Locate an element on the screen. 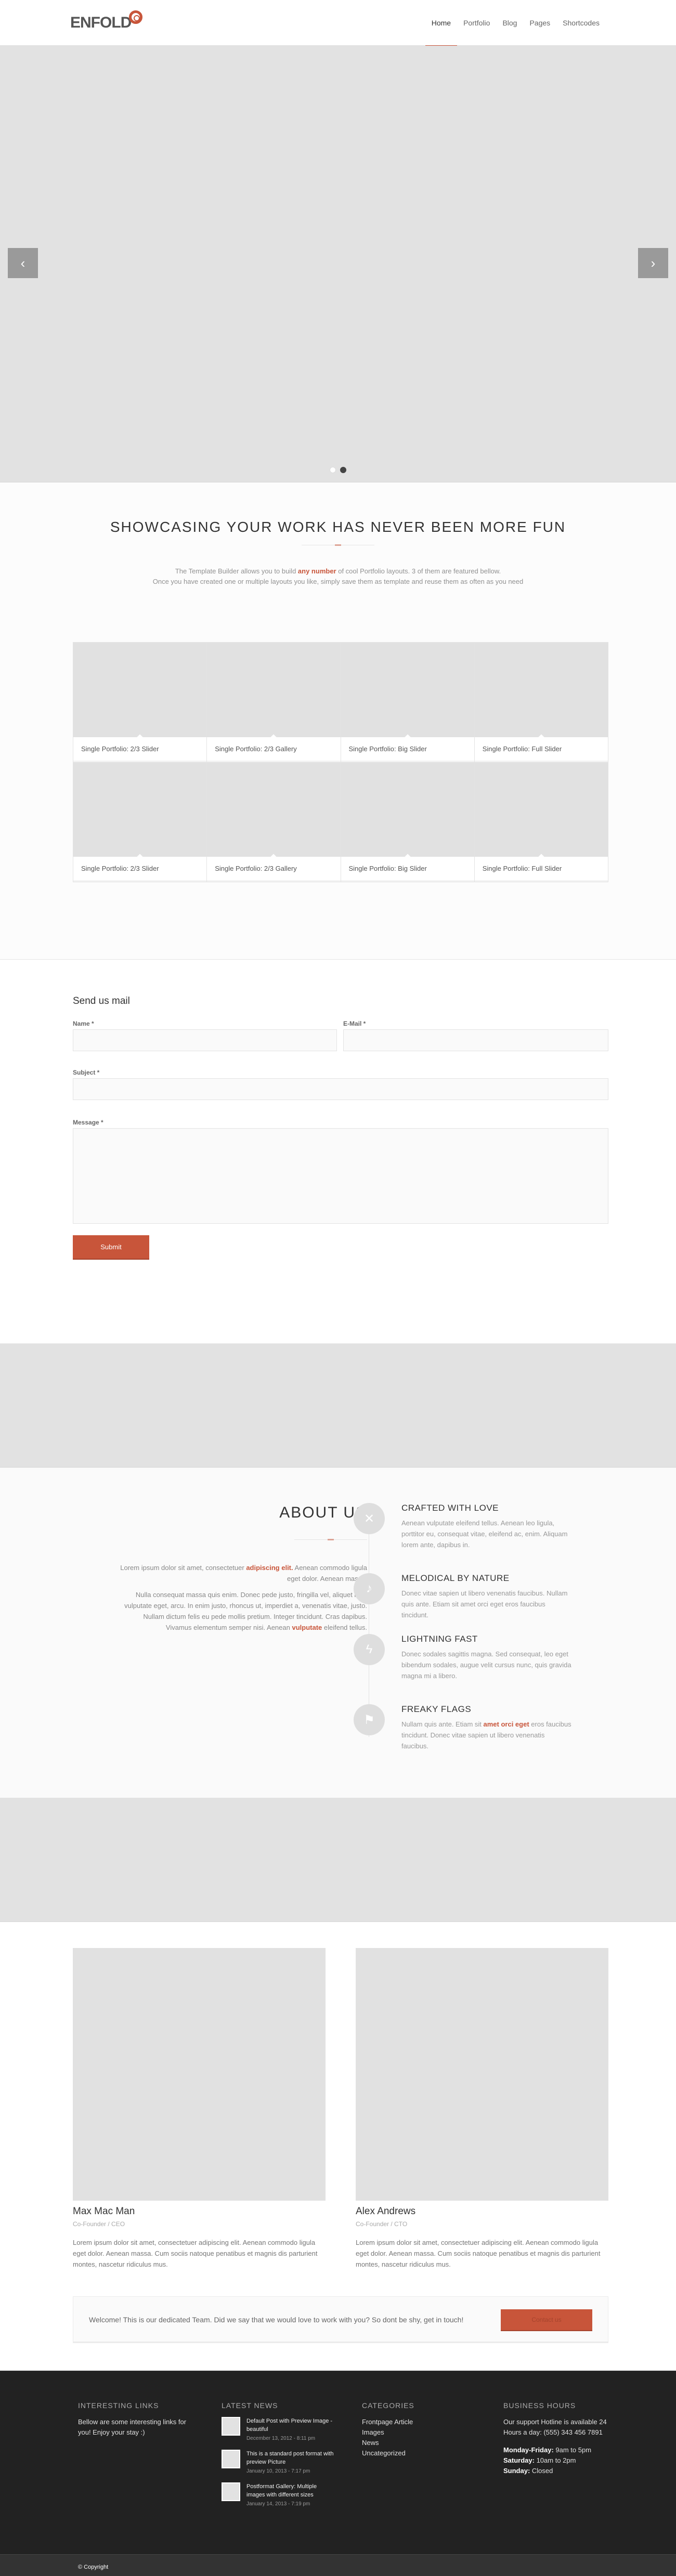 The width and height of the screenshot is (676, 2576). hours-row: Sunday: Closed is located at coordinates (555, 2471).